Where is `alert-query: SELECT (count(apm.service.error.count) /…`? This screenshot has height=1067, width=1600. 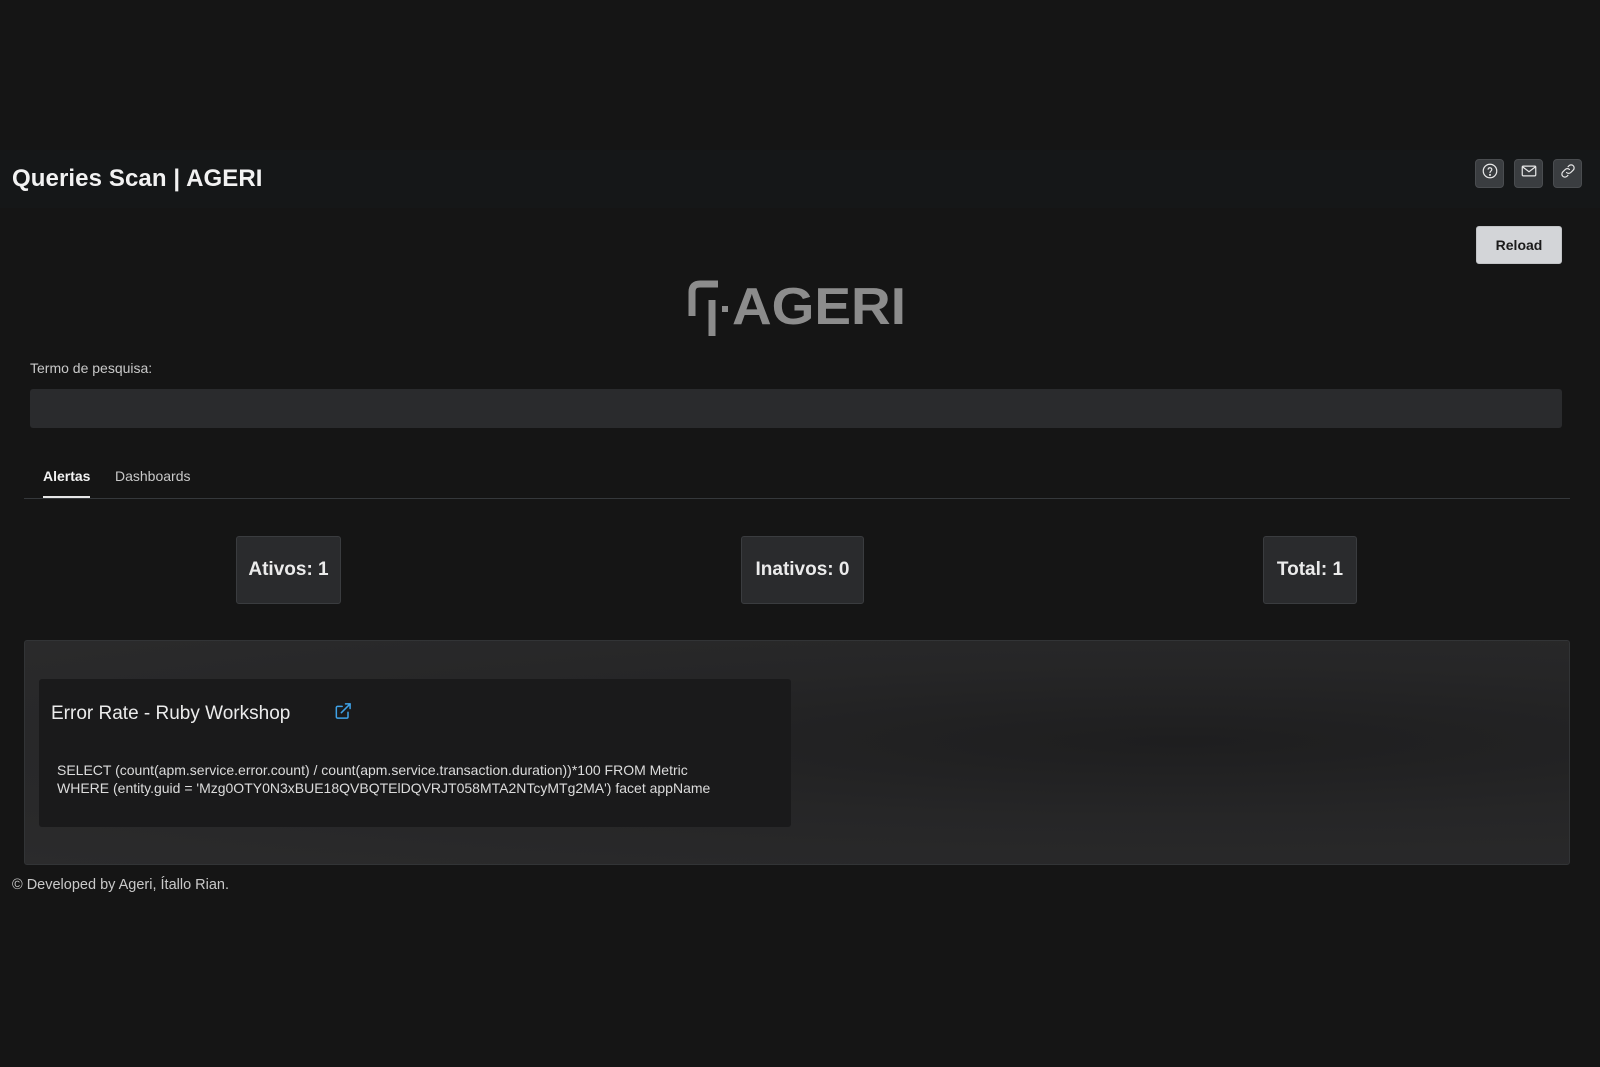
alert-query: SELECT (count(apm.service.error.count) /… is located at coordinates (384, 779).